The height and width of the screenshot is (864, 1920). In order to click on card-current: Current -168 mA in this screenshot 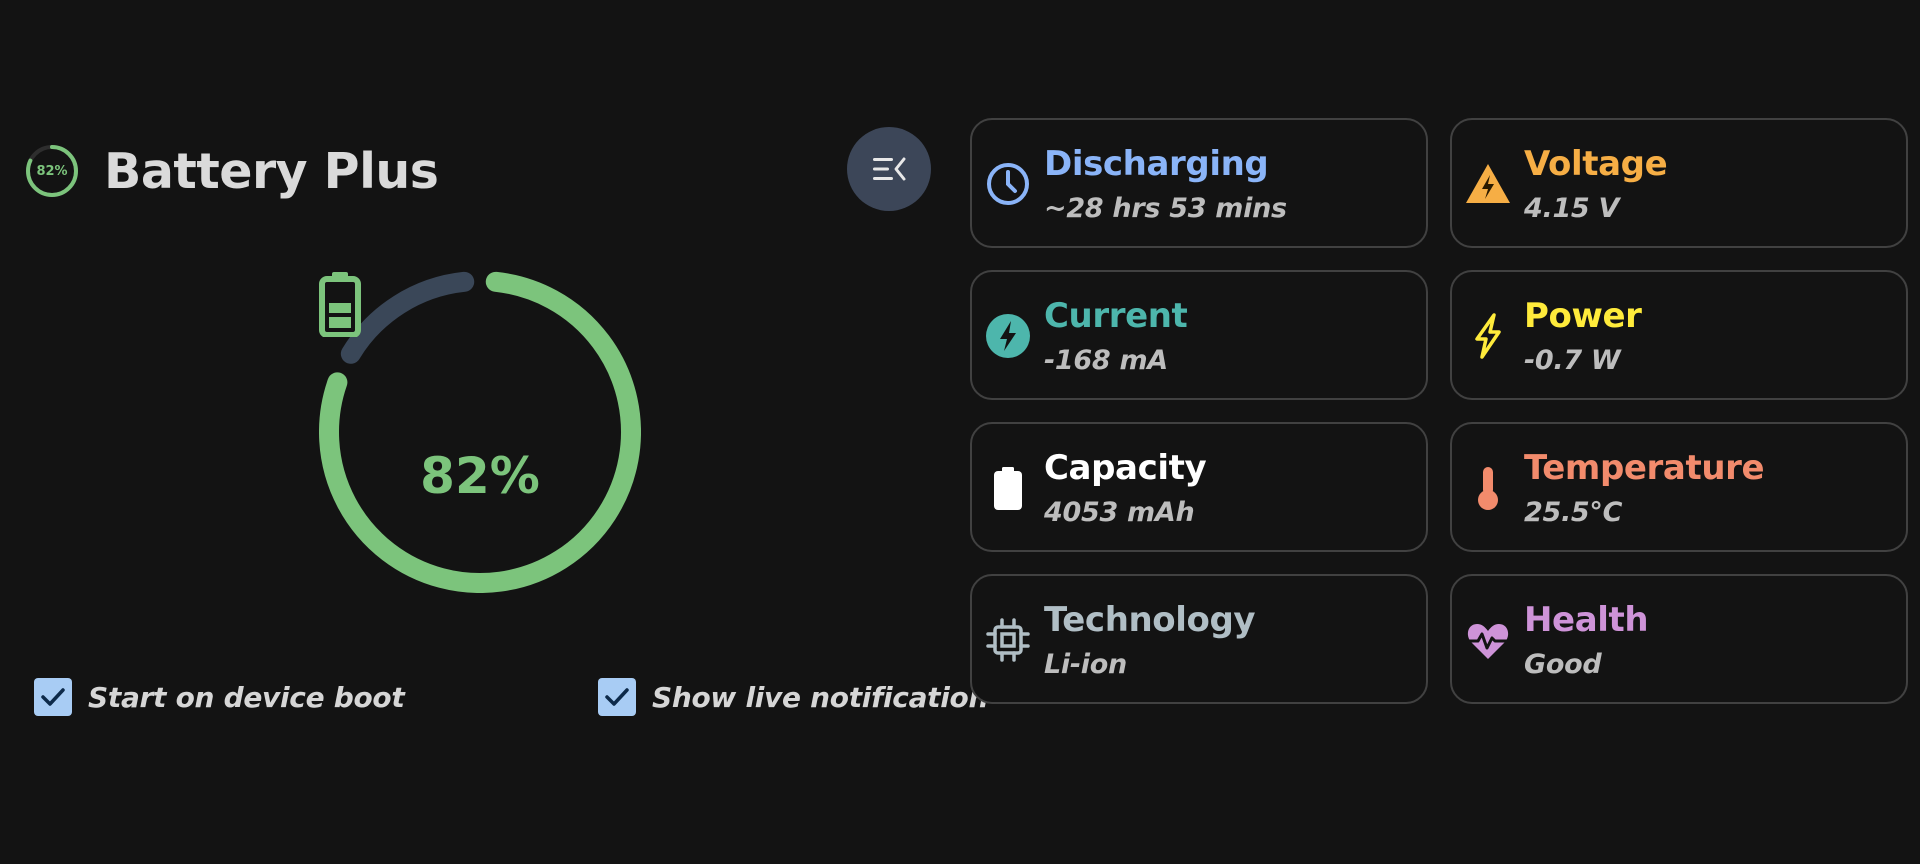, I will do `click(1199, 335)`.